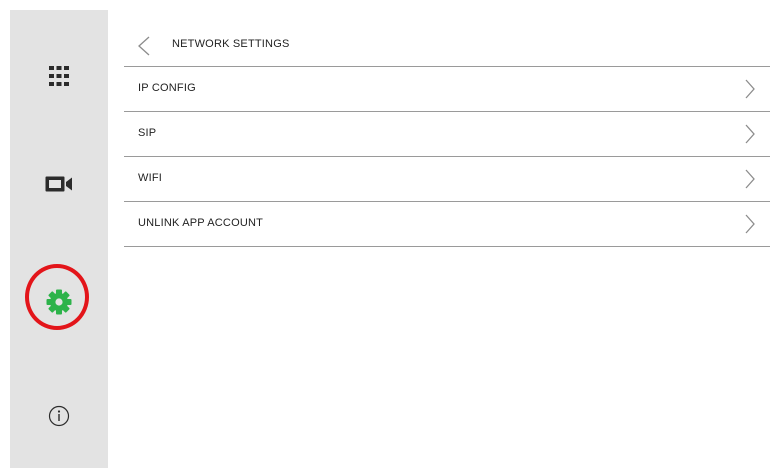  I want to click on info-icon, so click(59, 416).